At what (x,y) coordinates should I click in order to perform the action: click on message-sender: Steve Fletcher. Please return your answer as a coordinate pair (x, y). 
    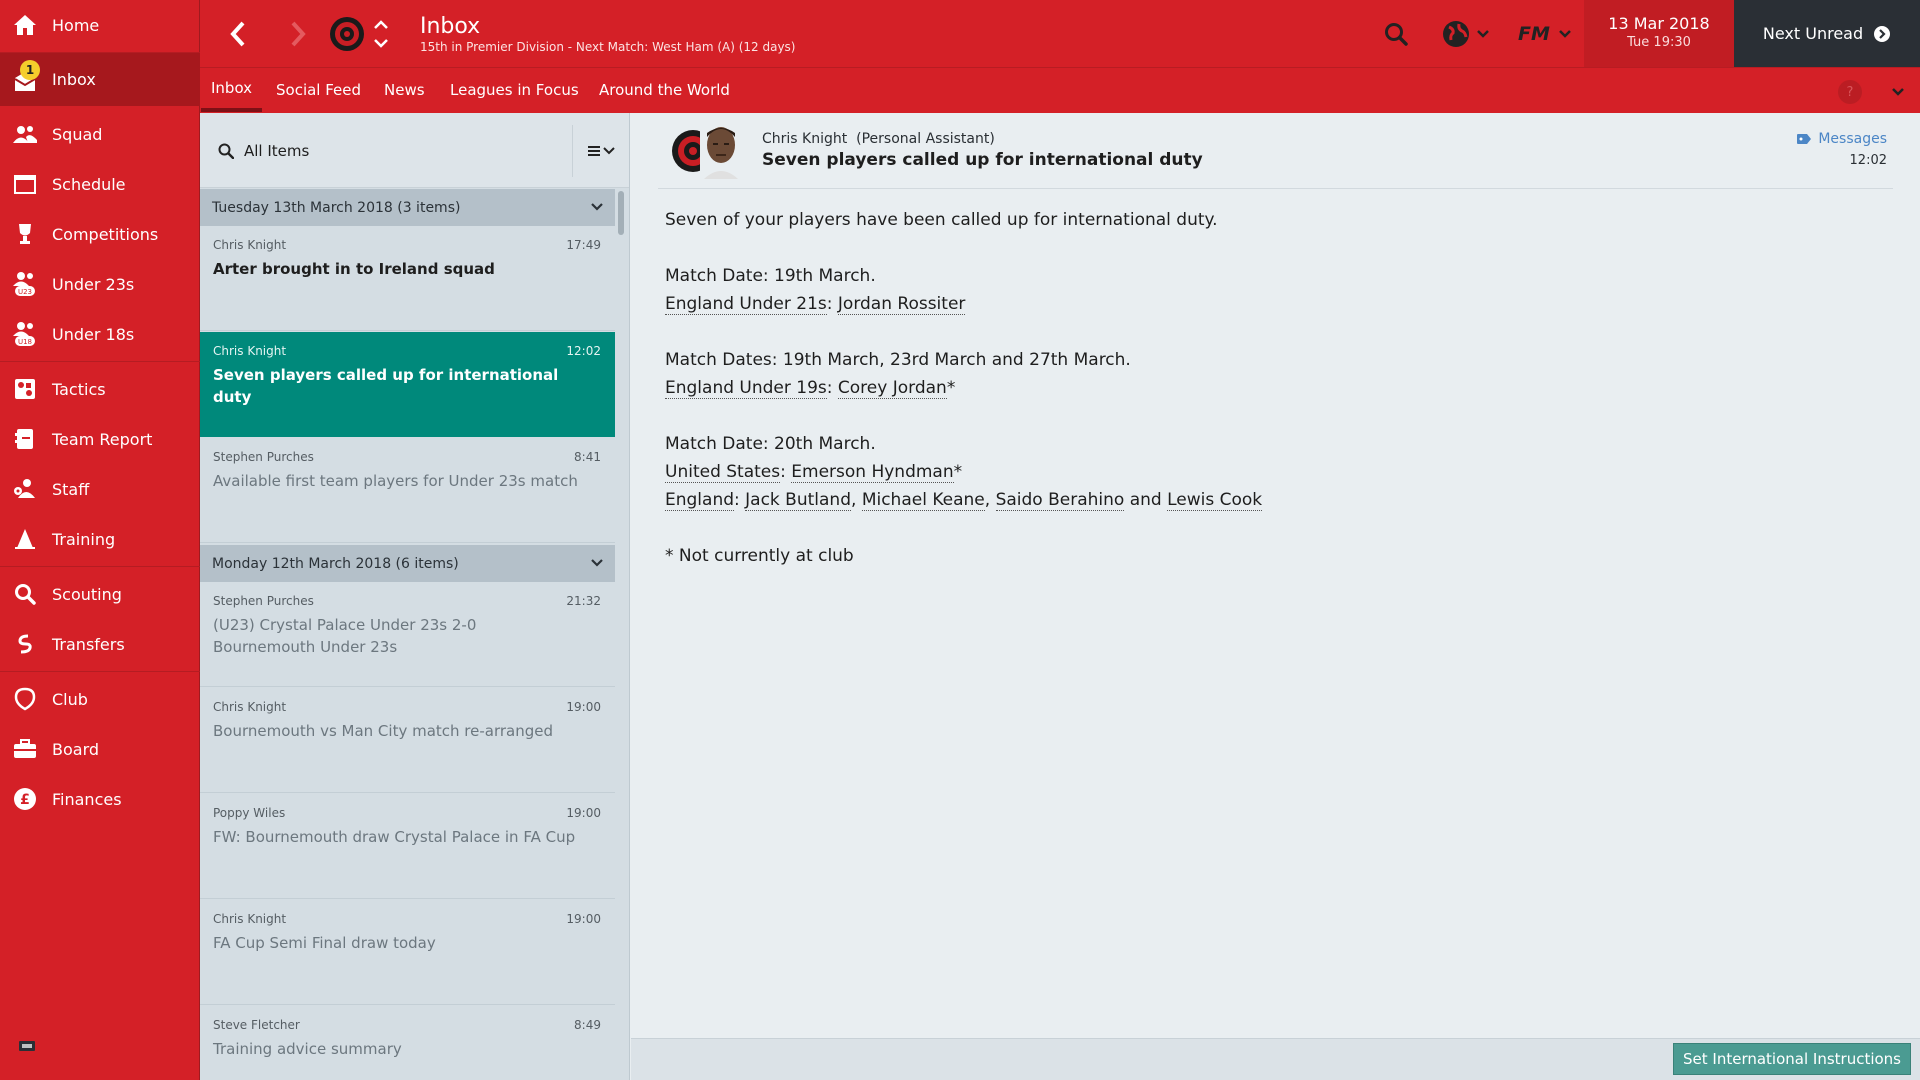
    Looking at the image, I should click on (256, 1025).